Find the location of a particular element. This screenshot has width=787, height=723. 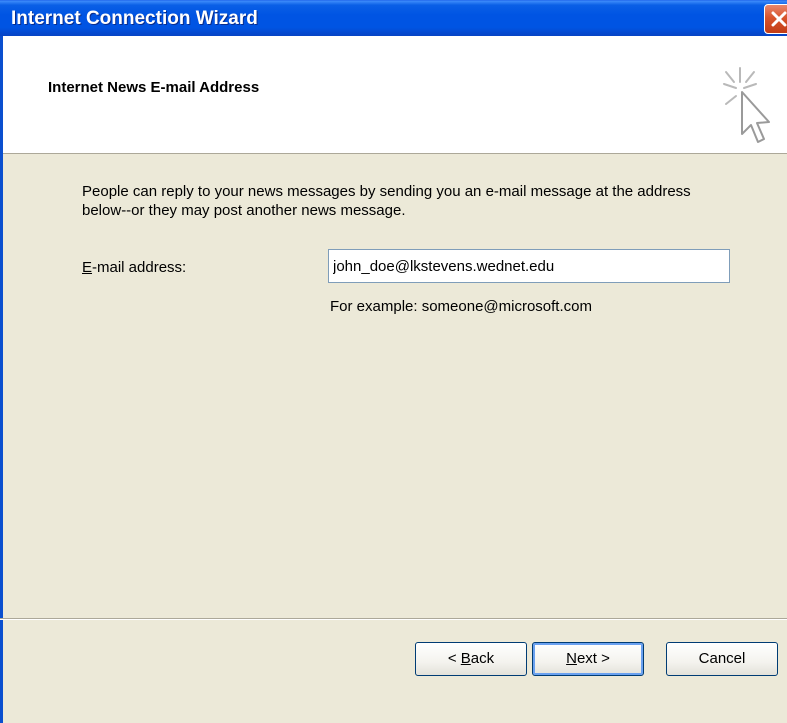

back-prefix: < is located at coordinates (454, 658).